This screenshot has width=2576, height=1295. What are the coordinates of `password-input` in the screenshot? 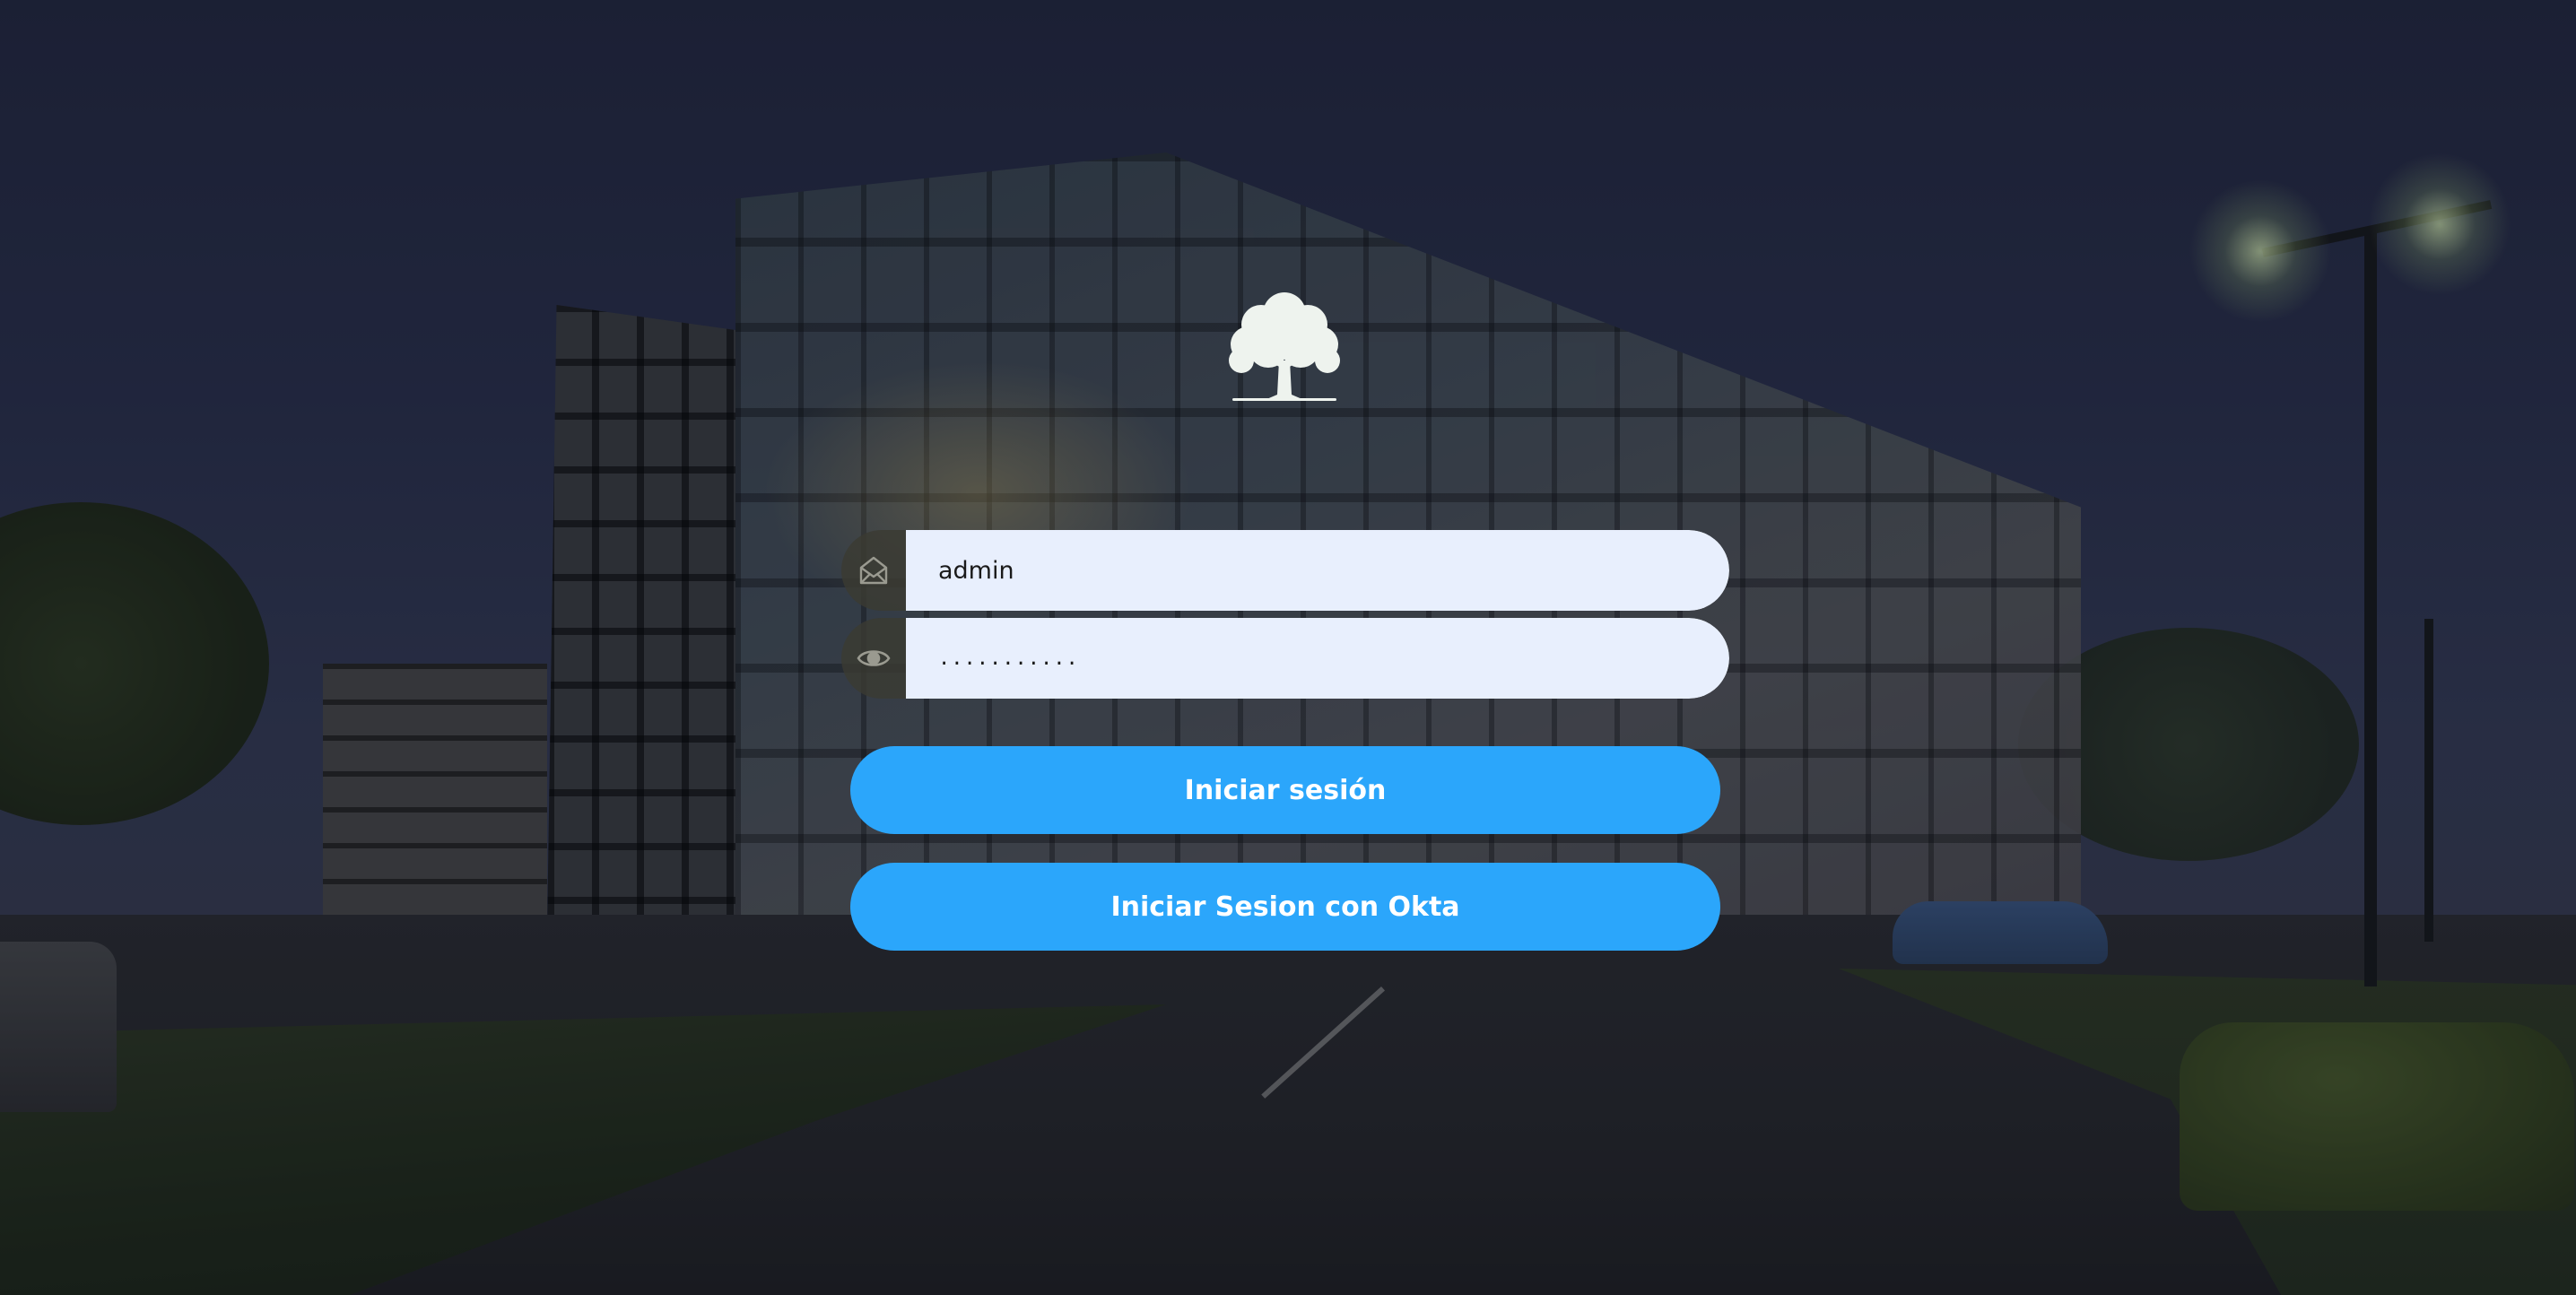 It's located at (1317, 658).